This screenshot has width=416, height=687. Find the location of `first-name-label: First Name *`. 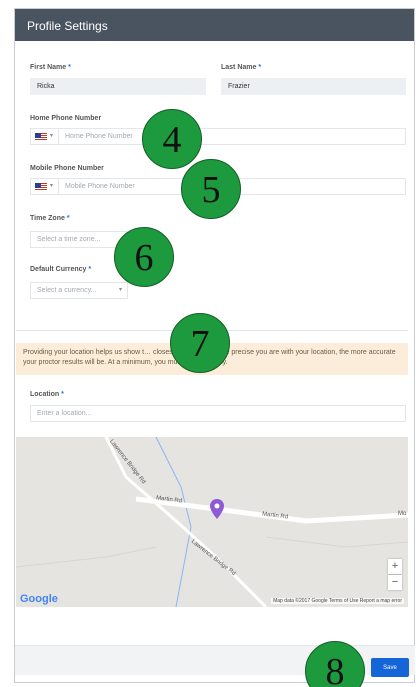

first-name-label: First Name * is located at coordinates (50, 67).